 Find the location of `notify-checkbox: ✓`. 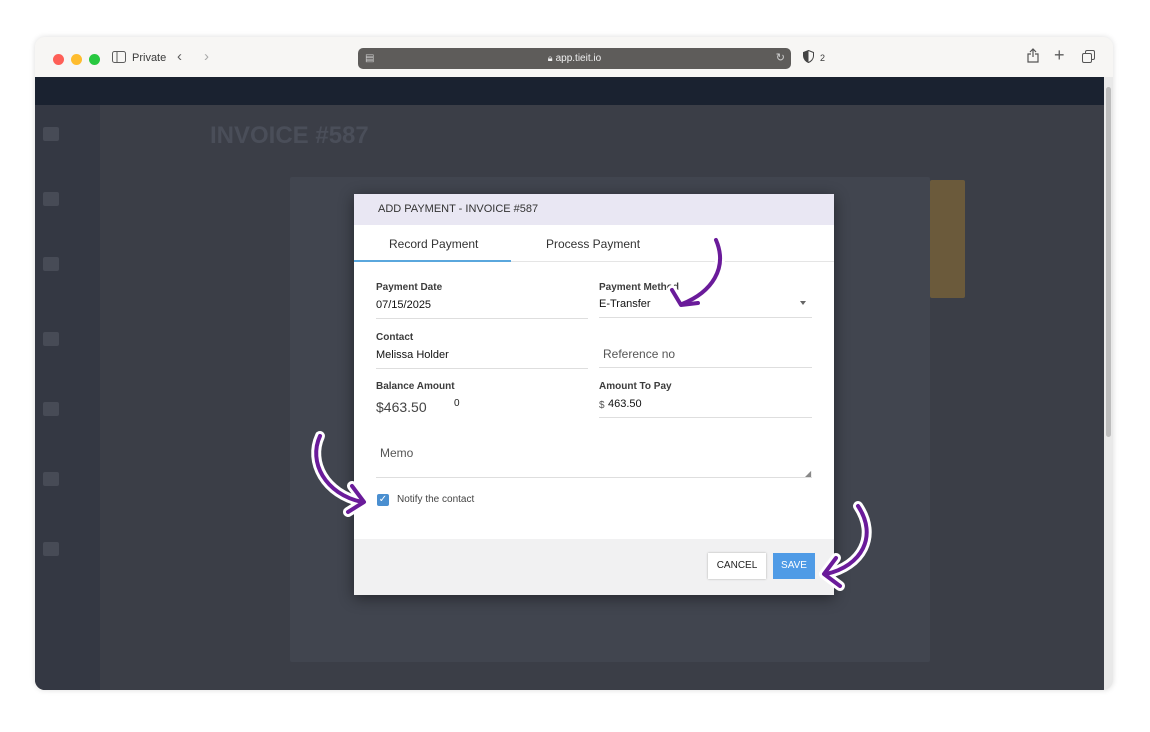

notify-checkbox: ✓ is located at coordinates (383, 500).